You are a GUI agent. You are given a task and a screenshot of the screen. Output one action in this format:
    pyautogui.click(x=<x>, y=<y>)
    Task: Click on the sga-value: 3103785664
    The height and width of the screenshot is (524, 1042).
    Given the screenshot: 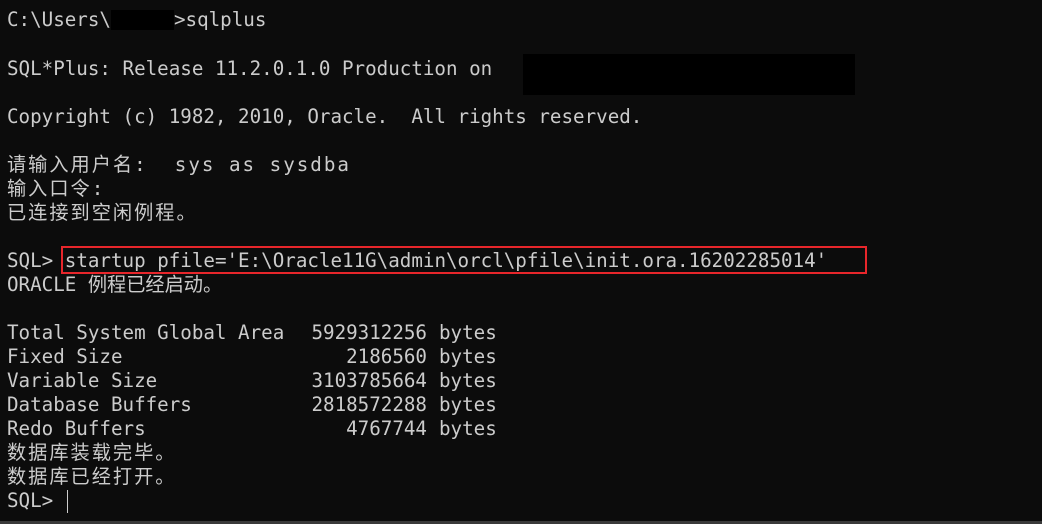 What is the action you would take?
    pyautogui.click(x=369, y=380)
    